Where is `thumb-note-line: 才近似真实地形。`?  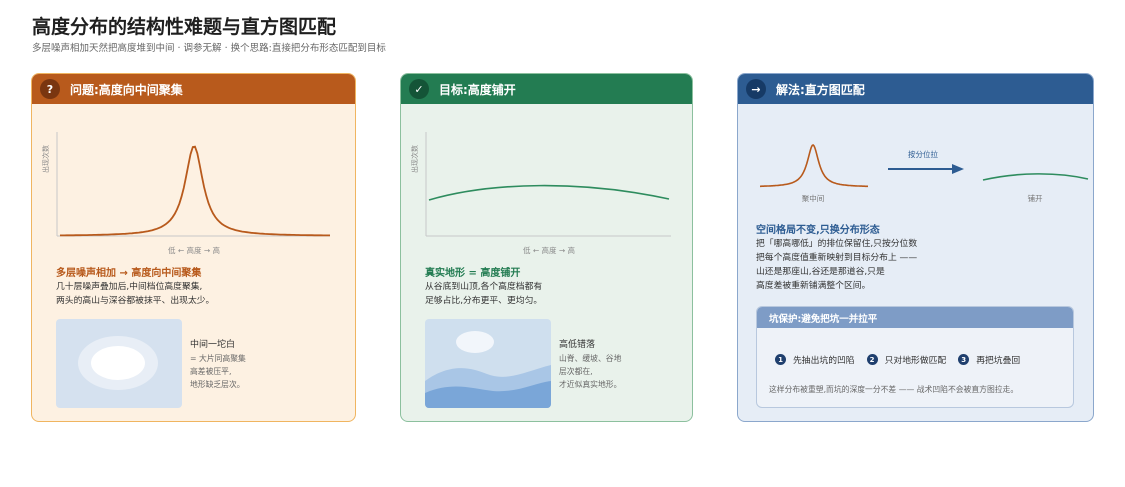
thumb-note-line: 才近似真实地形。 is located at coordinates (590, 384).